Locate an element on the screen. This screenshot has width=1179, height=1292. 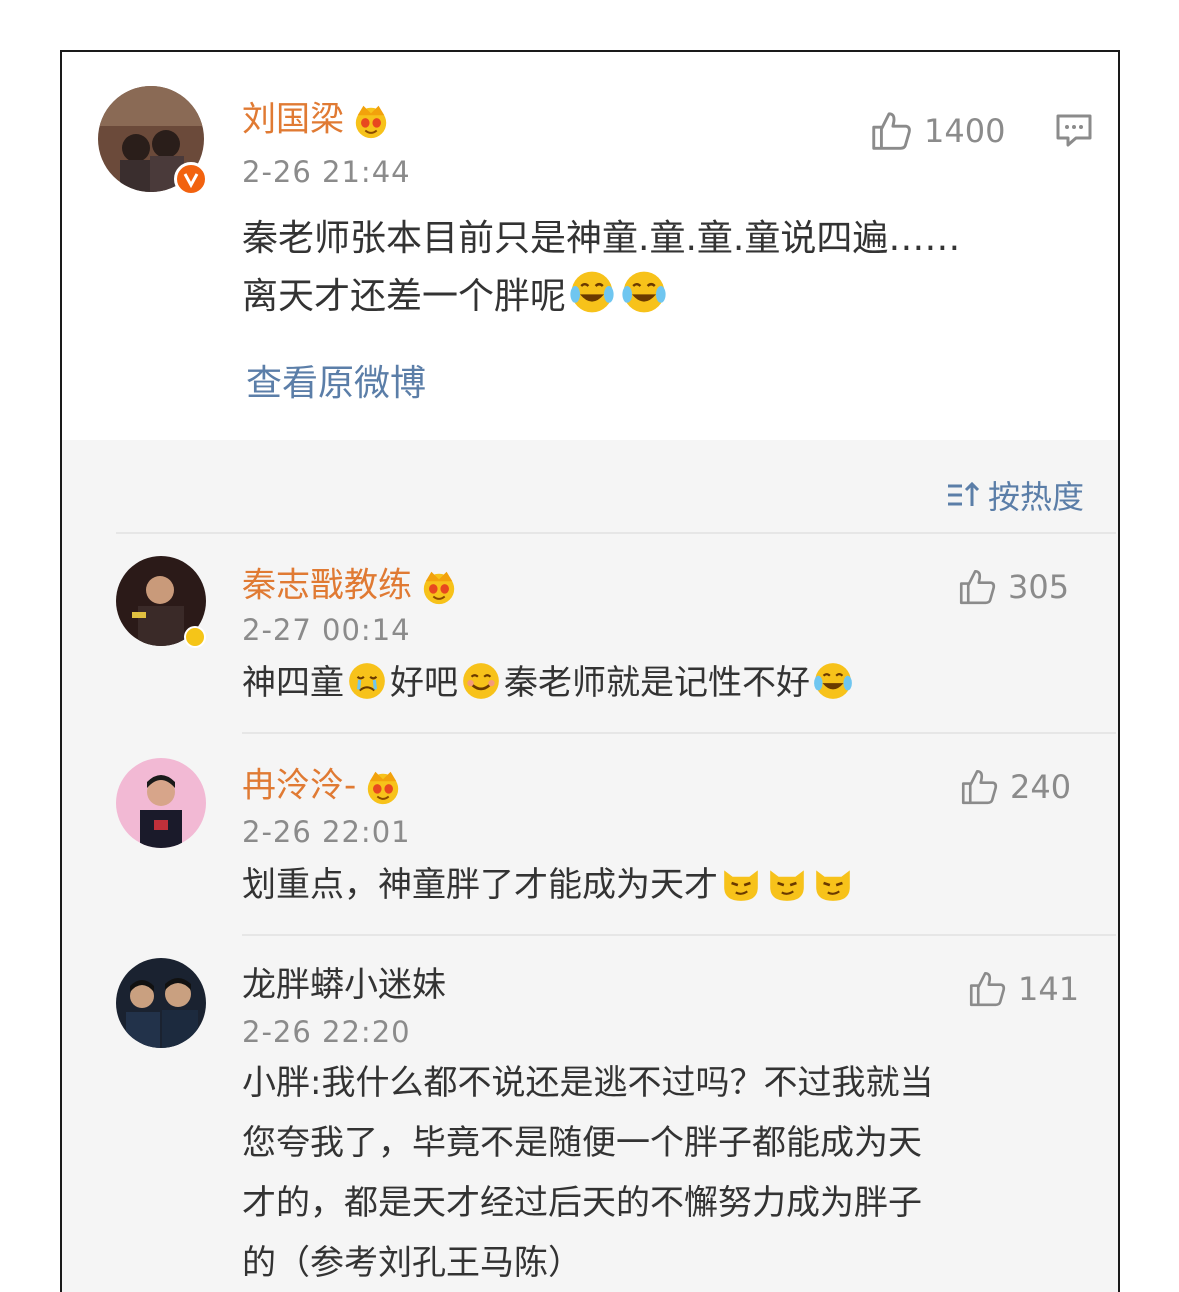
post-text-line-2: 离天才还差一个胖呢 is located at coordinates (456, 297).